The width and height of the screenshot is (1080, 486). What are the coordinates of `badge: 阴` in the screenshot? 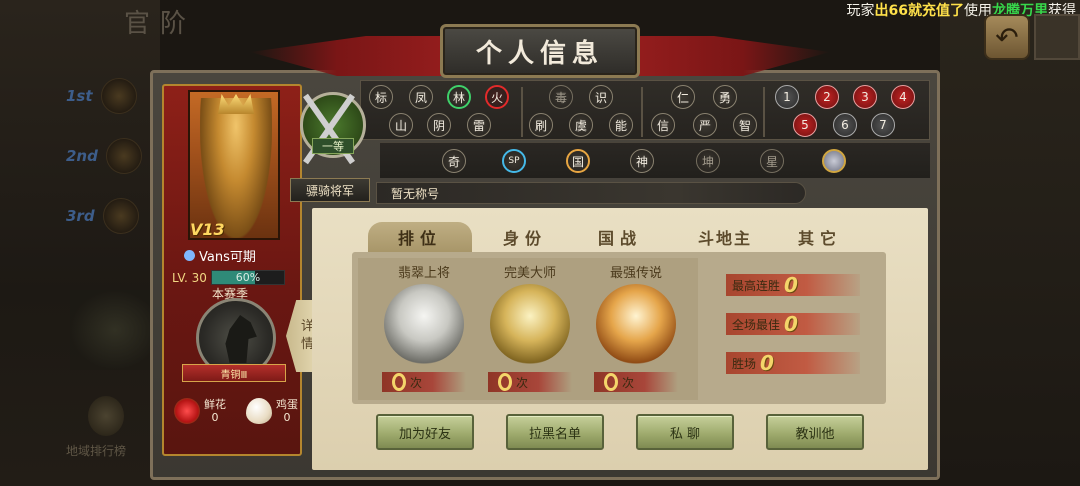 It's located at (439, 125).